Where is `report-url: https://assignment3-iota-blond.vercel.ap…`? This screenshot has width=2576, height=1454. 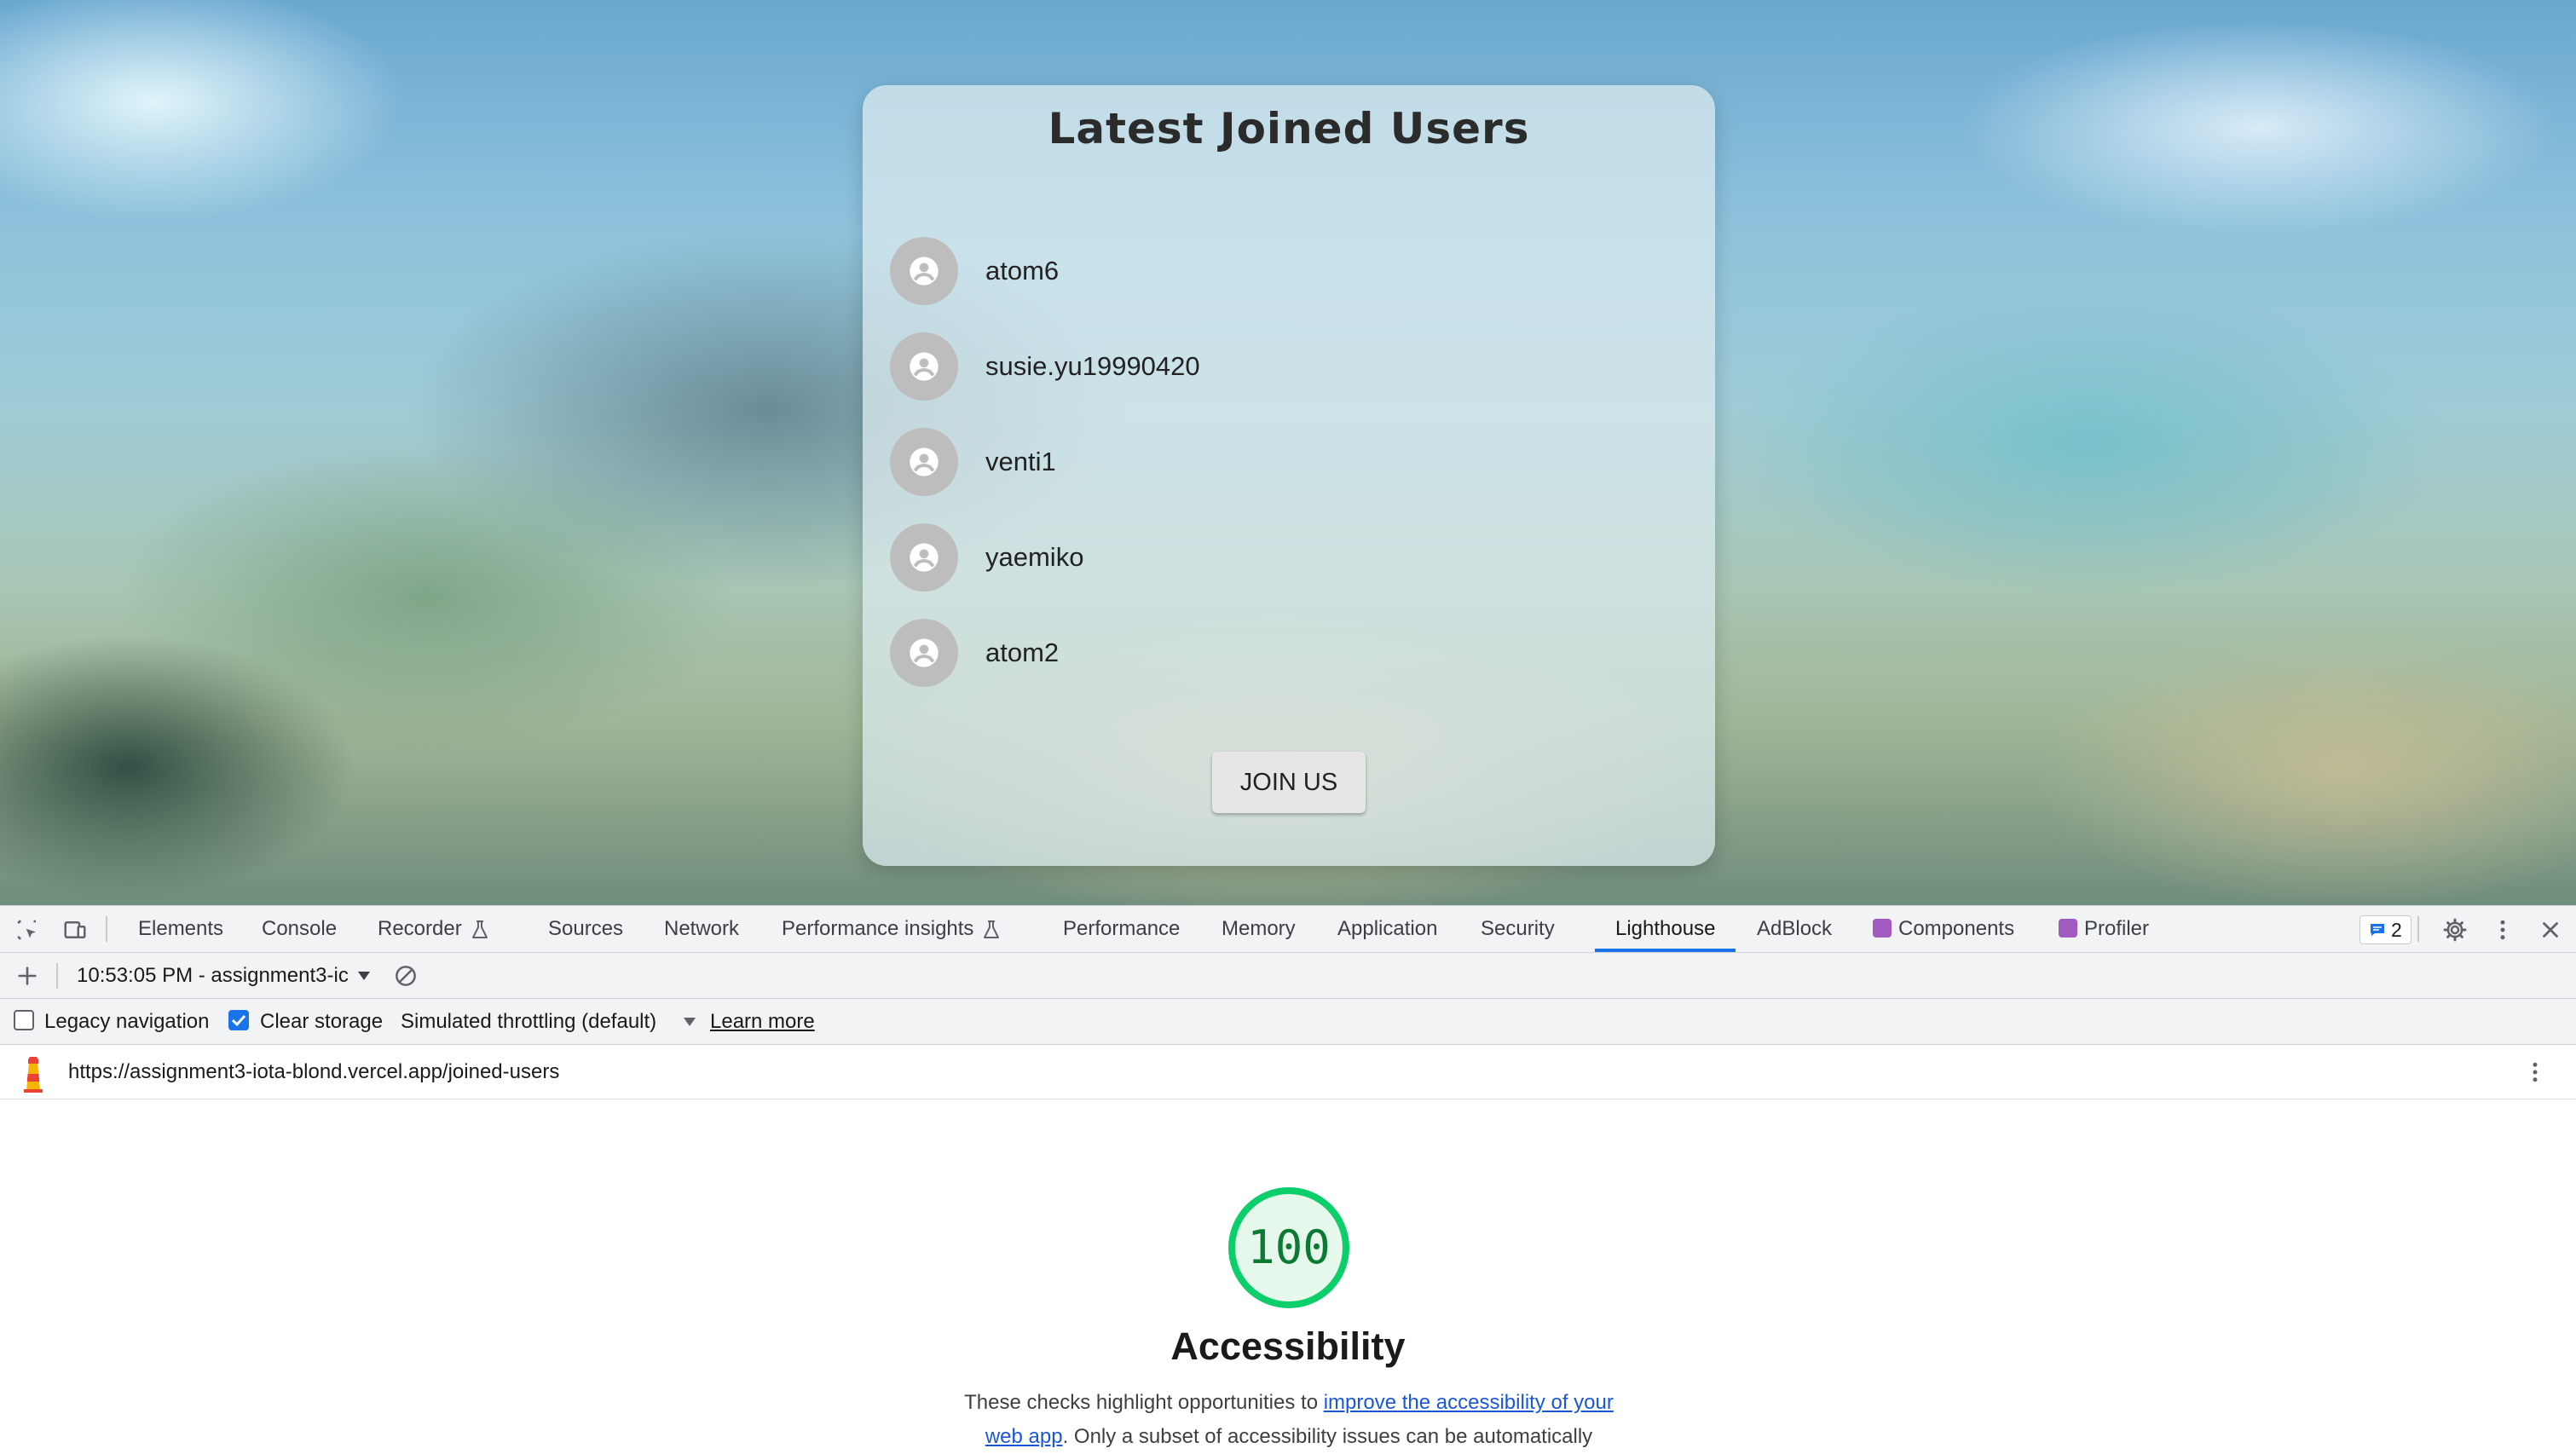
report-url: https://assignment3-iota-blond.vercel.ap… is located at coordinates (314, 1071).